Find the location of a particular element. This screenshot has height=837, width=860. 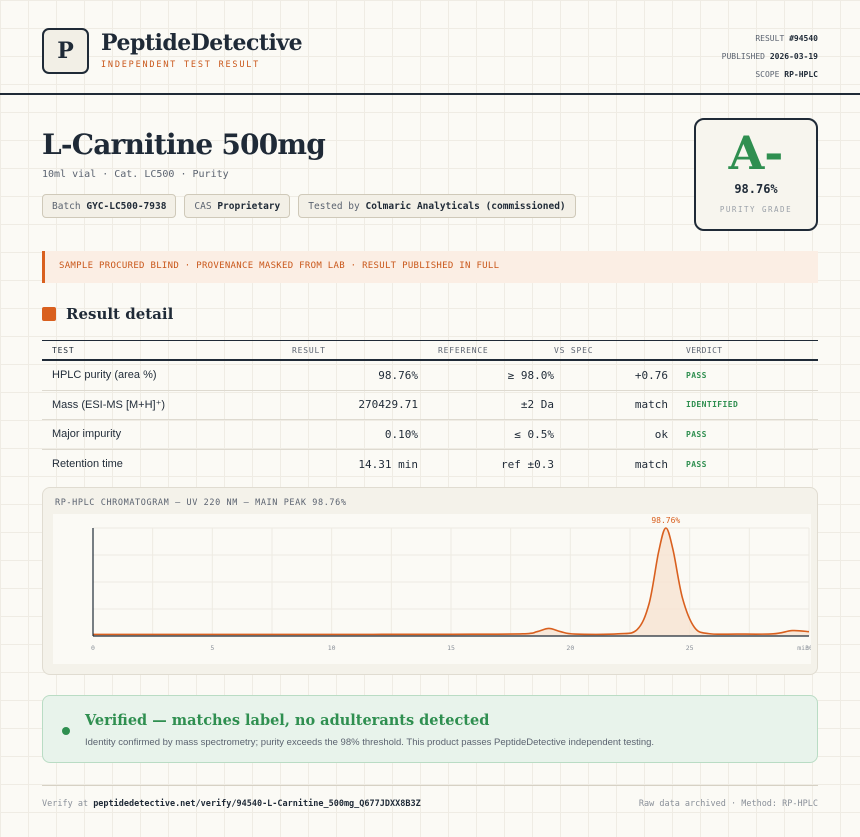

cell-test: HPLC purity (area %) is located at coordinates (104, 375).